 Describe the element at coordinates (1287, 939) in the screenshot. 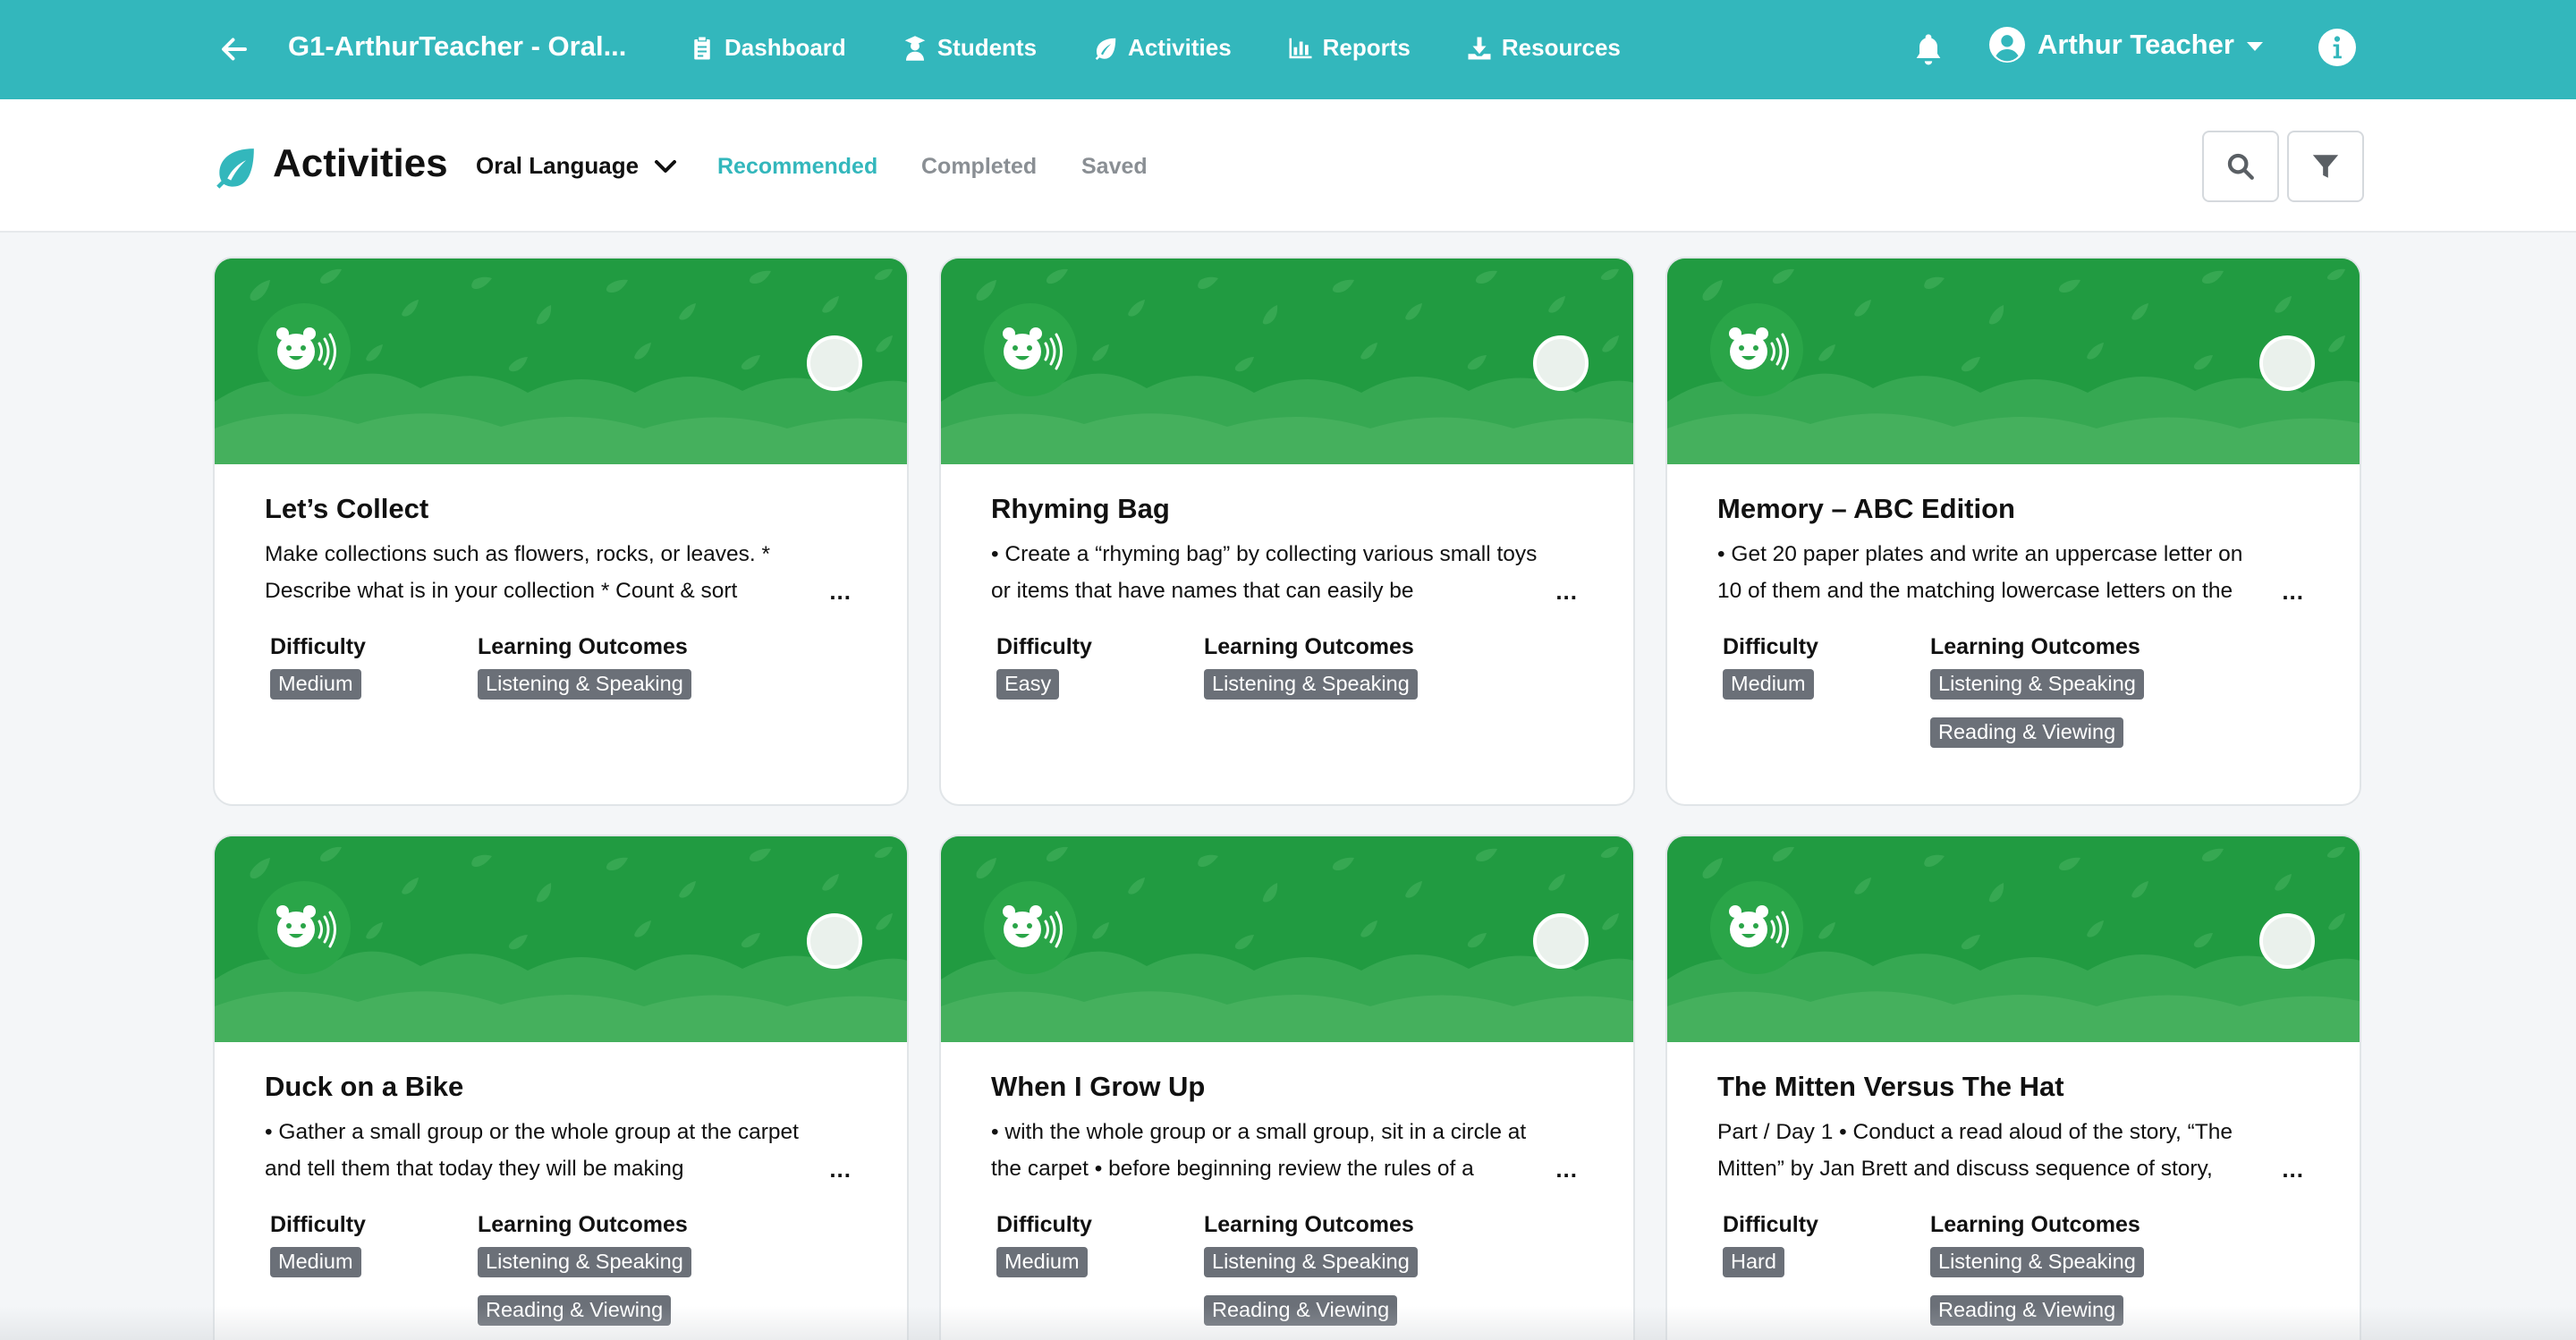

I see `card-banner` at that location.